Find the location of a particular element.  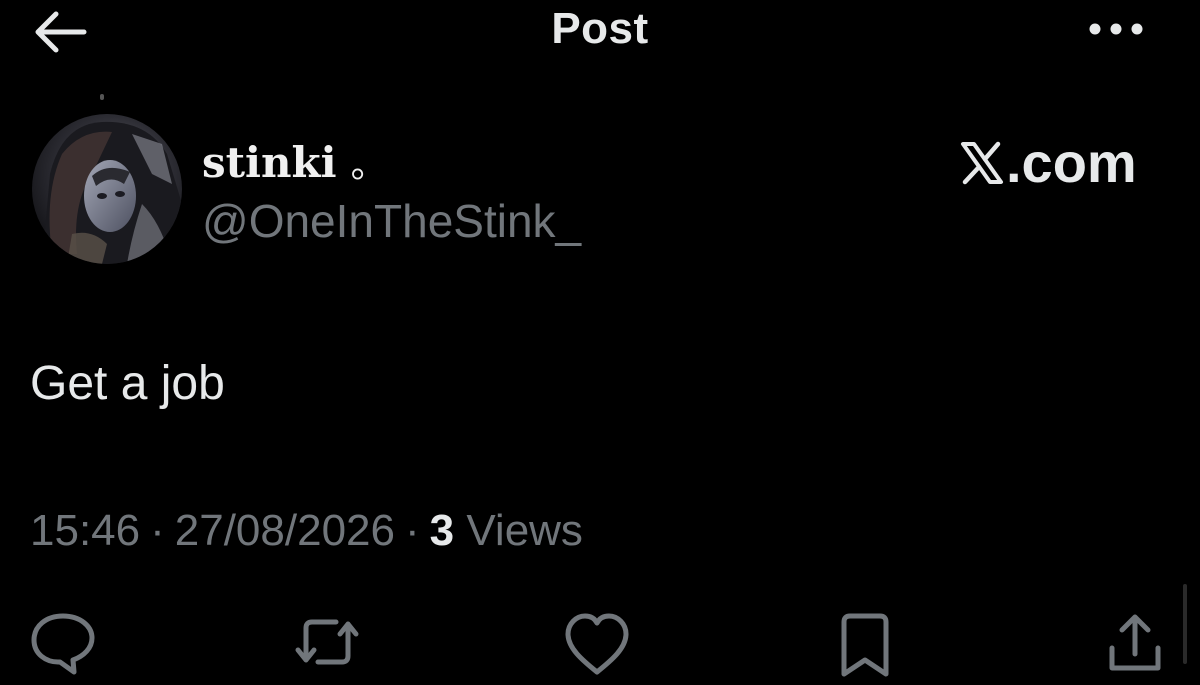

top-bar: Post is located at coordinates (600, 32).